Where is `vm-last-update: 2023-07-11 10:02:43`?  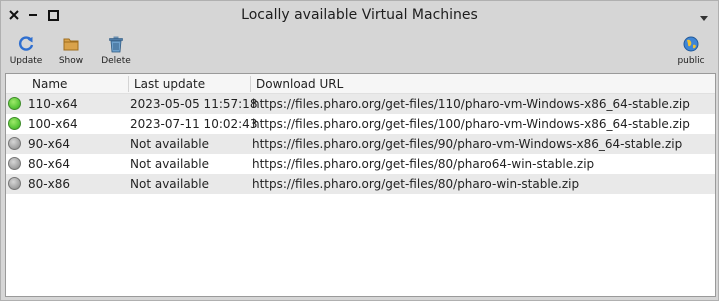
vm-last-update: 2023-07-11 10:02:43 is located at coordinates (194, 124).